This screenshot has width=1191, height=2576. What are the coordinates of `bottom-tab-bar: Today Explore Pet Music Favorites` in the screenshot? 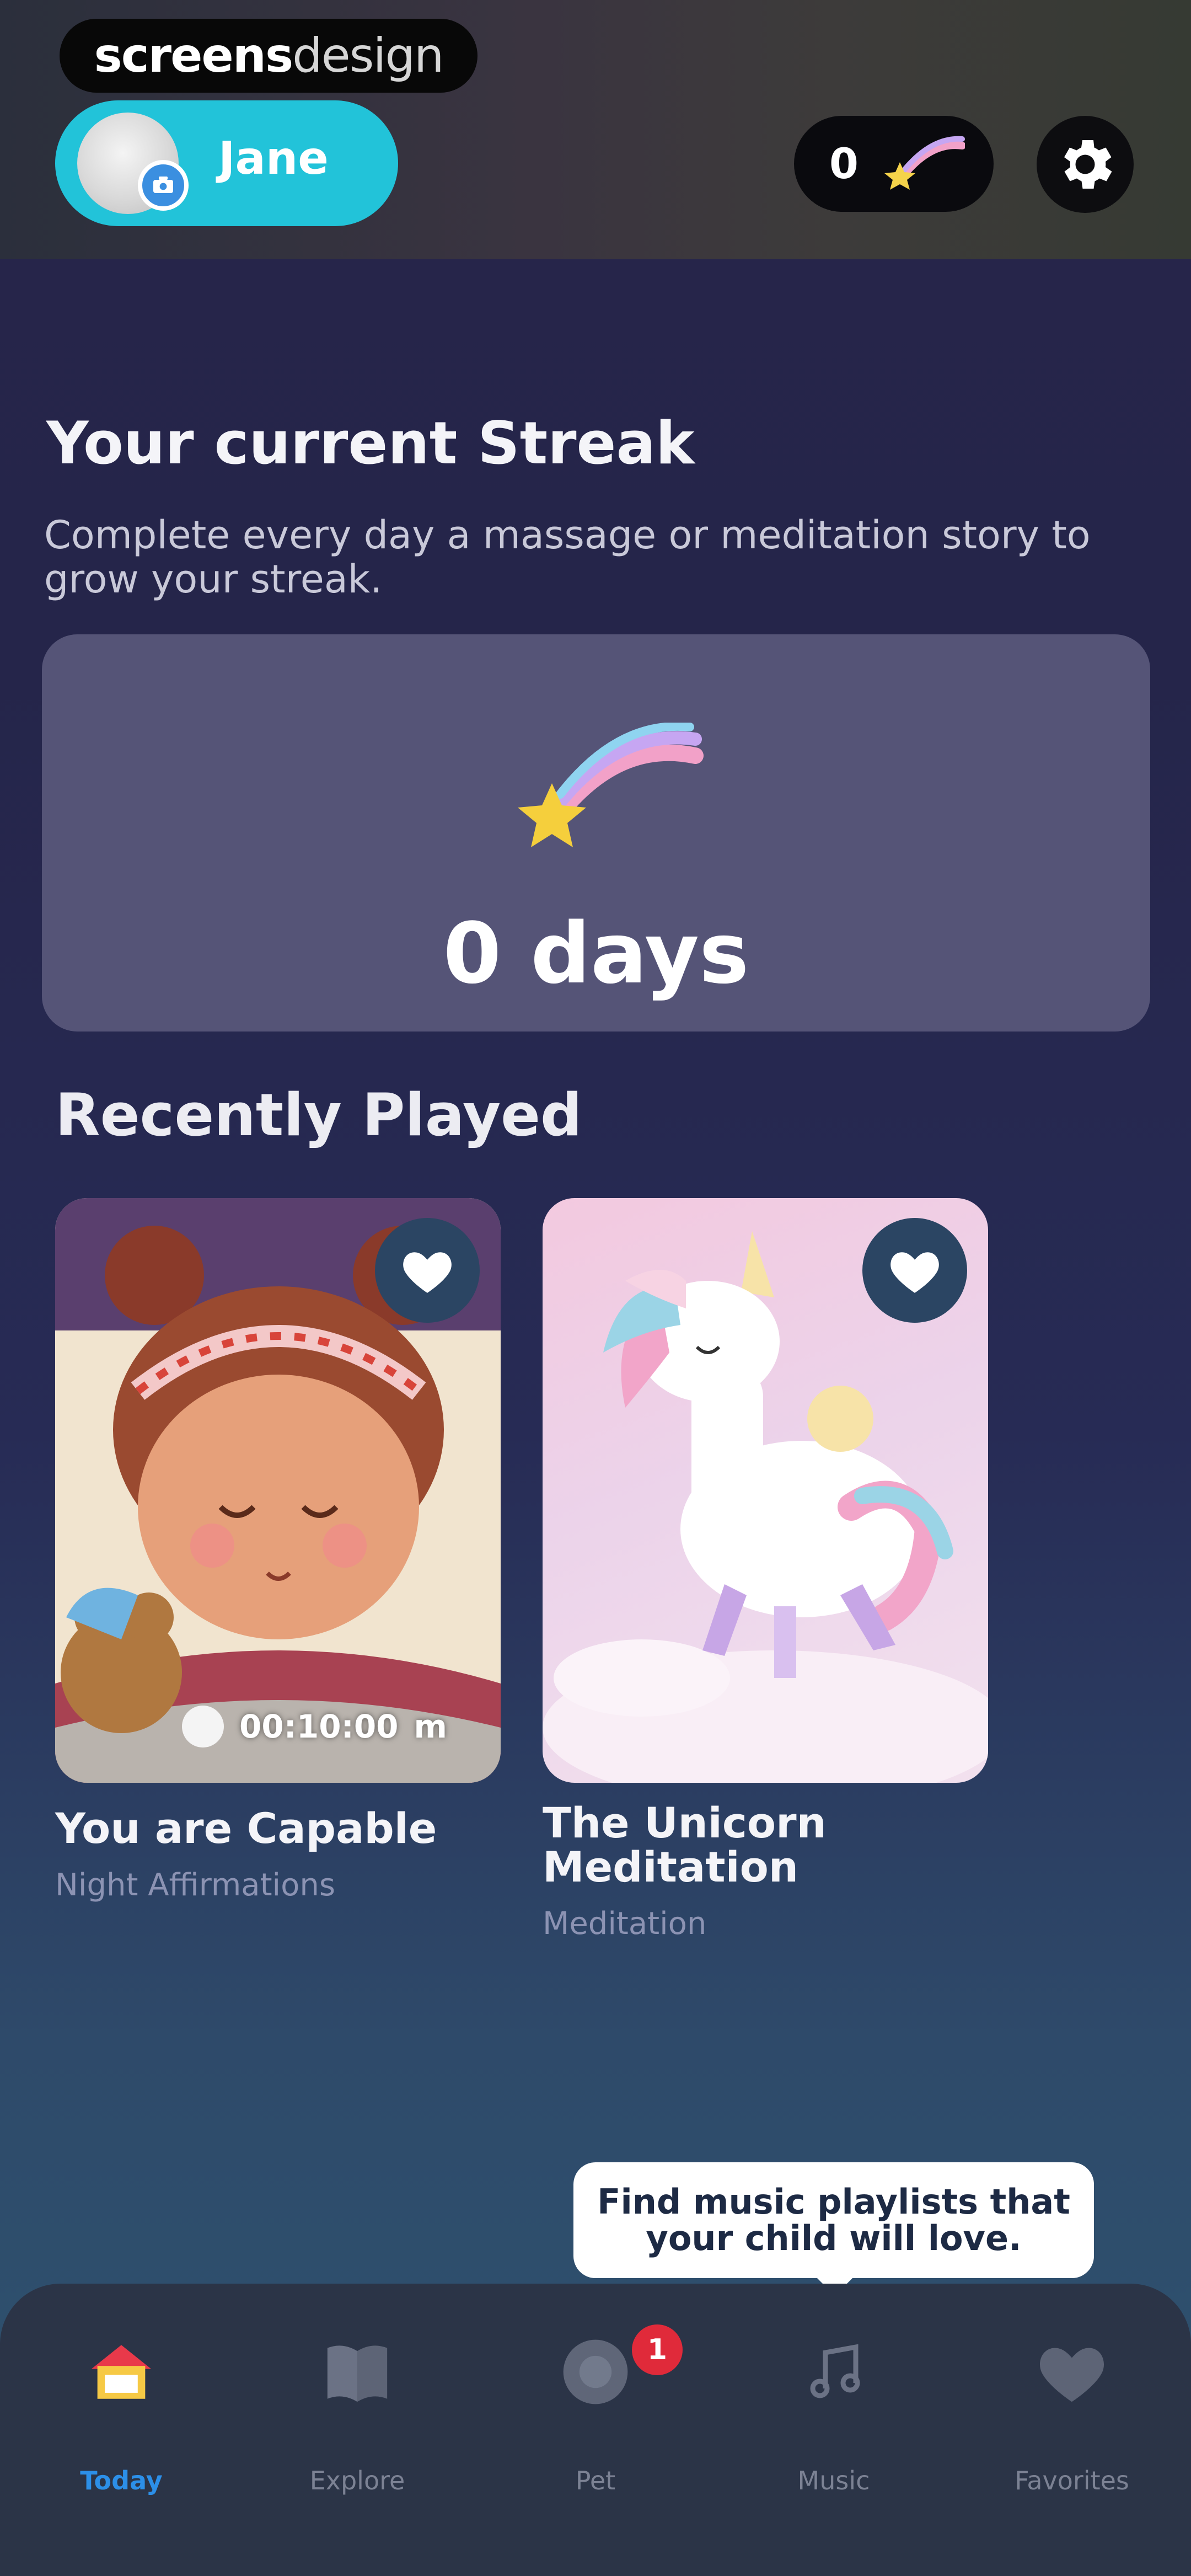 It's located at (595, 2430).